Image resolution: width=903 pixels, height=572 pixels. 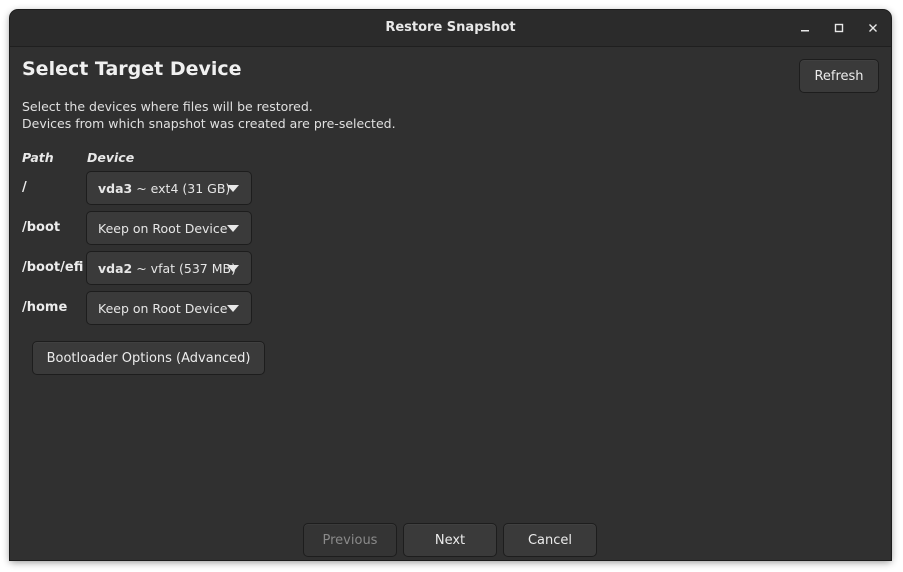 I want to click on device-column-header: Device, so click(x=111, y=157).